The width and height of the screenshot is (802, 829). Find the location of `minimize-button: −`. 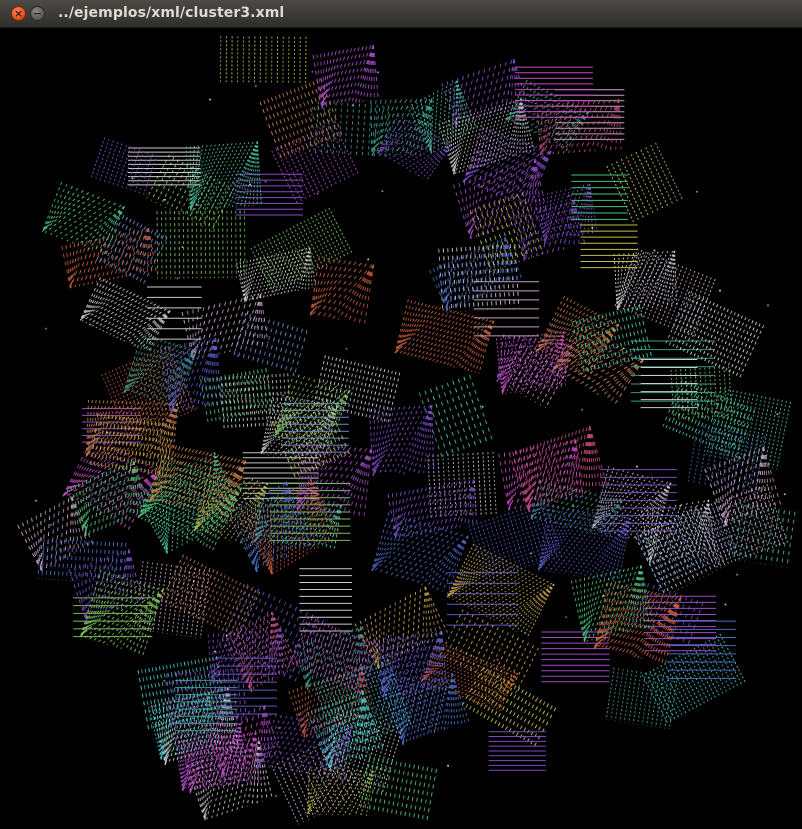

minimize-button: − is located at coordinates (37, 13).